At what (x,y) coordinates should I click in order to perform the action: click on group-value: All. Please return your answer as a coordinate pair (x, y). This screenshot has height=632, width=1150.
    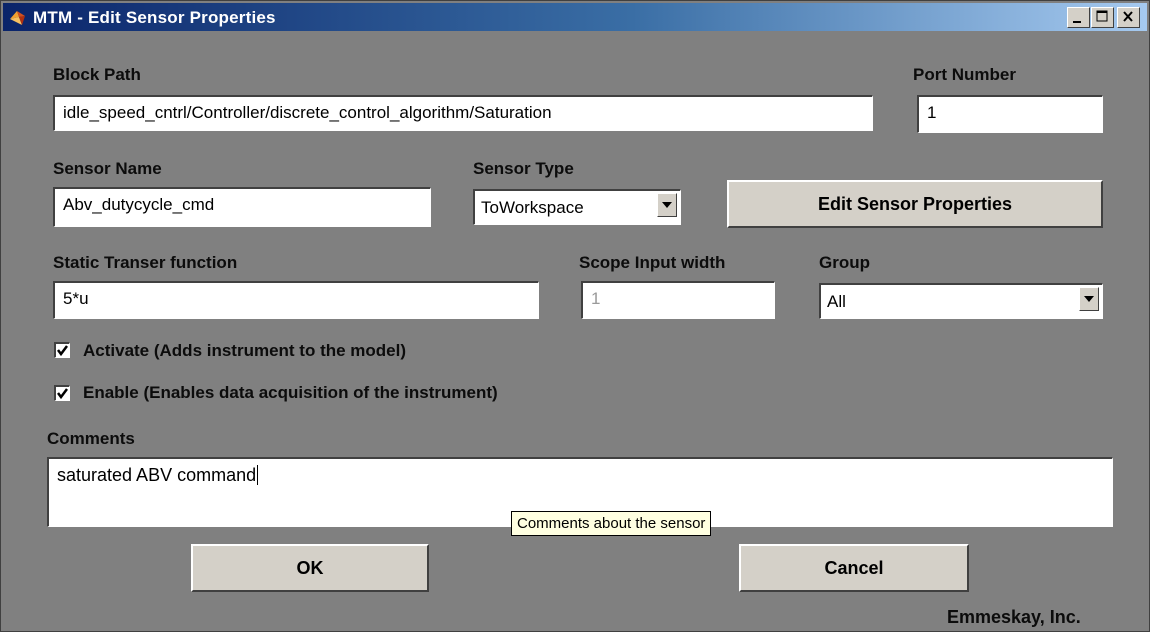
    Looking at the image, I should click on (836, 301).